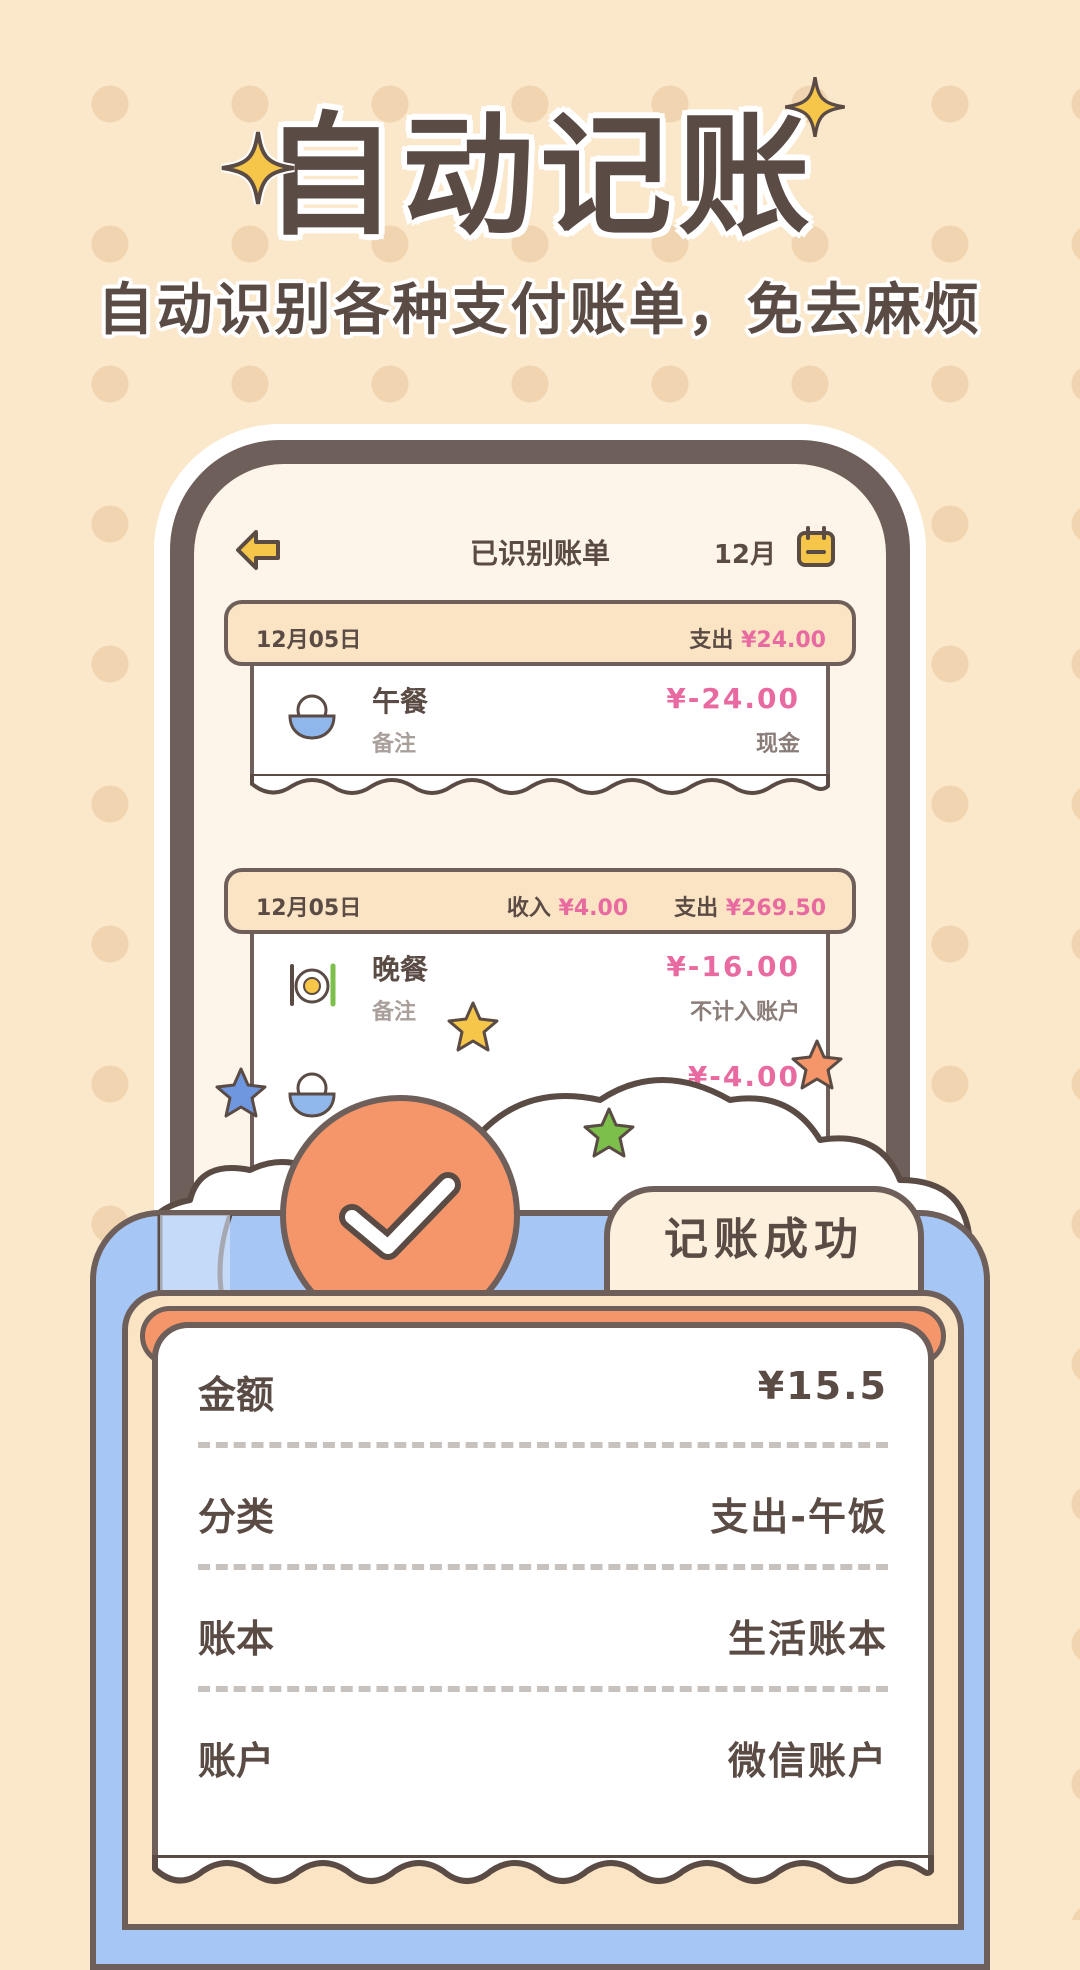 This screenshot has width=1080, height=1970. What do you see at coordinates (543, 1388) in the screenshot?
I see `receipt-row-amount: 金额 ¥15.5` at bounding box center [543, 1388].